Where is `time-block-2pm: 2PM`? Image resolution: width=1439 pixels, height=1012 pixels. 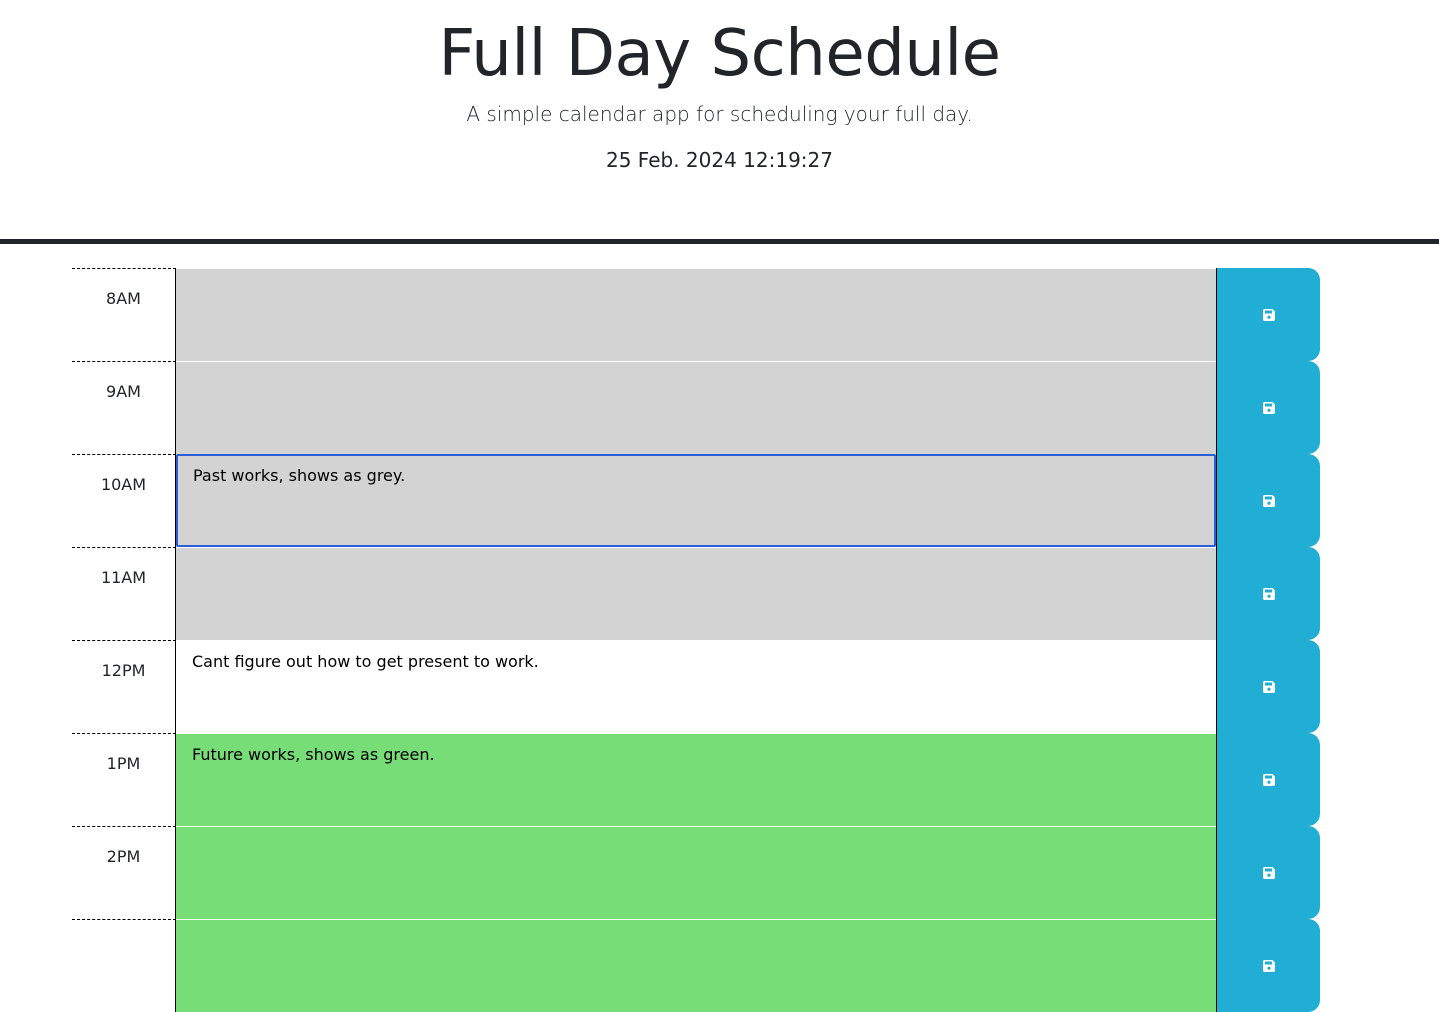
time-block-2pm: 2PM is located at coordinates (696, 872).